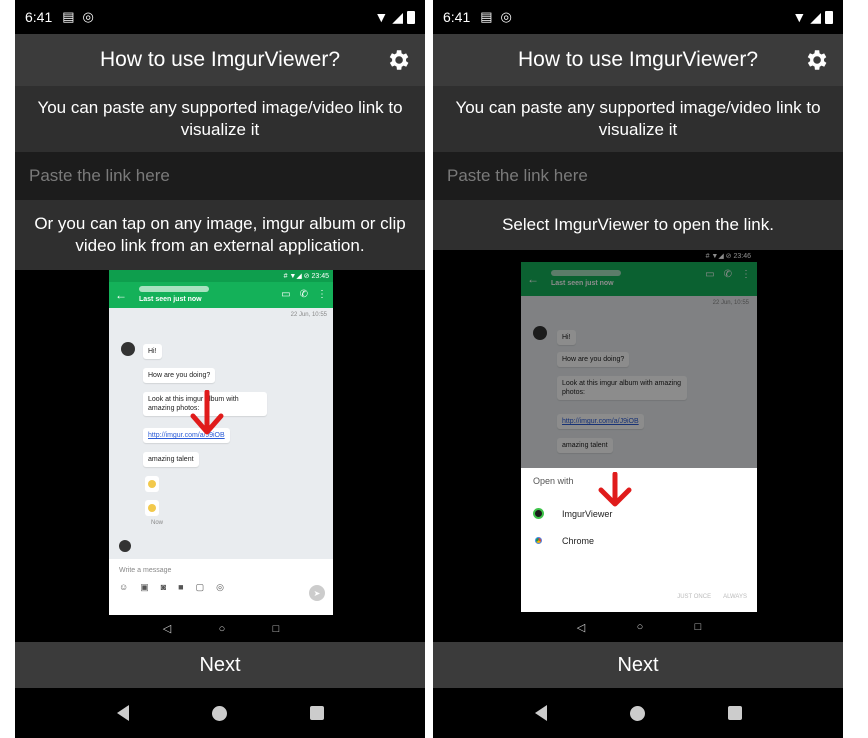 The width and height of the screenshot is (868, 738). I want to click on just-once-button: JUST ONCE, so click(694, 597).